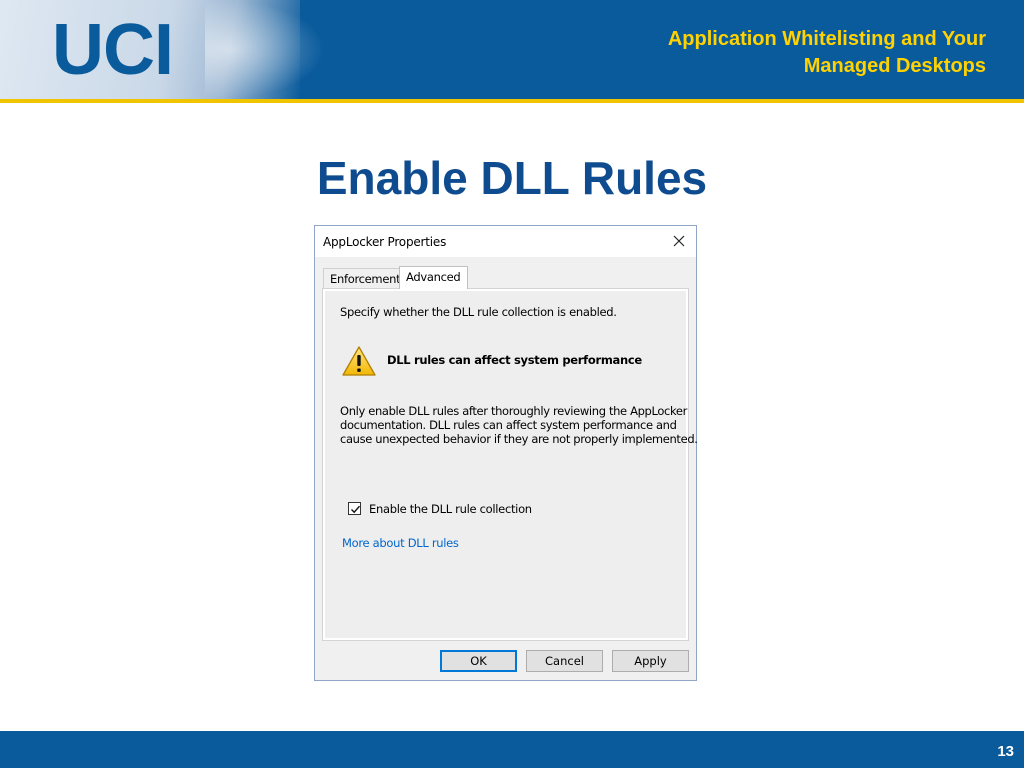 The image size is (1024, 768). Describe the element at coordinates (826, 39) in the screenshot. I see `header-title-line1: Application Whitelisting and Your` at that location.